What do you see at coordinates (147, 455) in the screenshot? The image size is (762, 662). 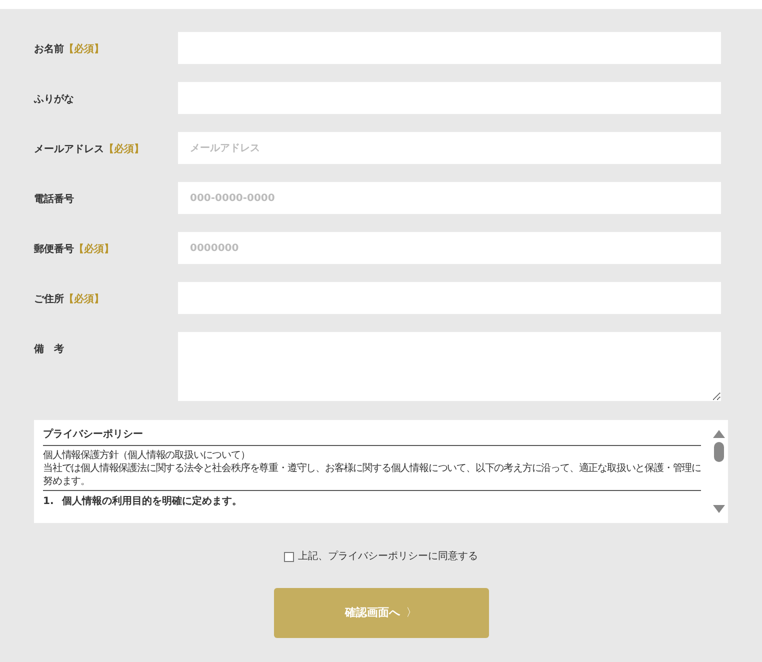 I see `policy-heading: 個人情報保護方針（個人情報の取扱いについて）` at bounding box center [147, 455].